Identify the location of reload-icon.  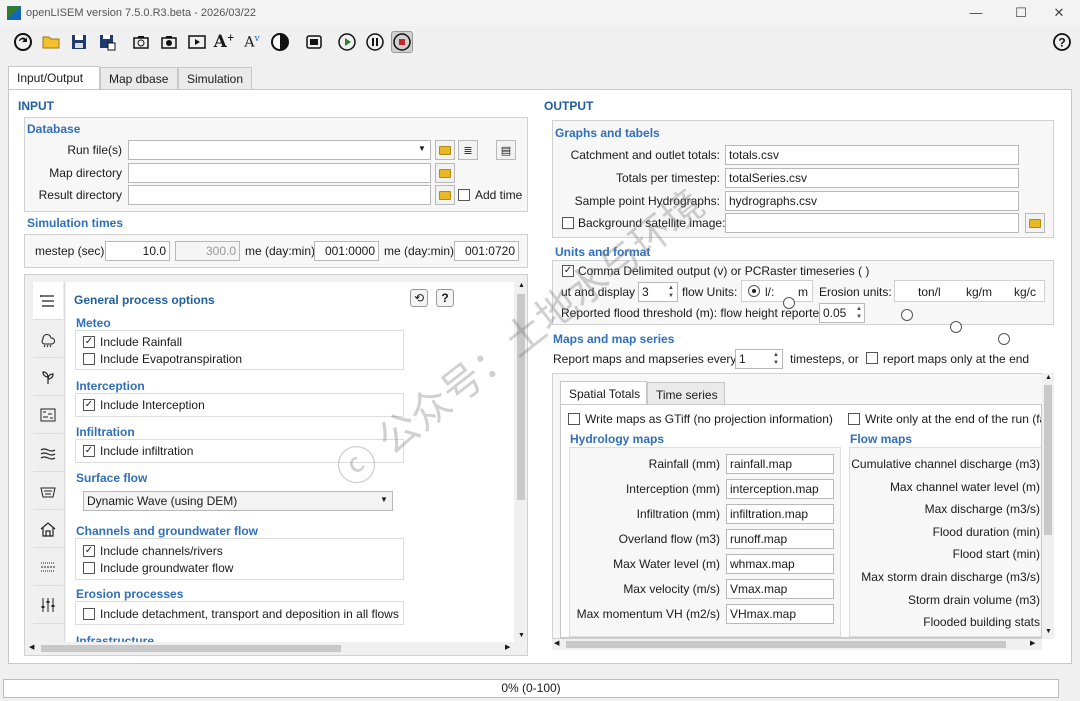
(23, 42).